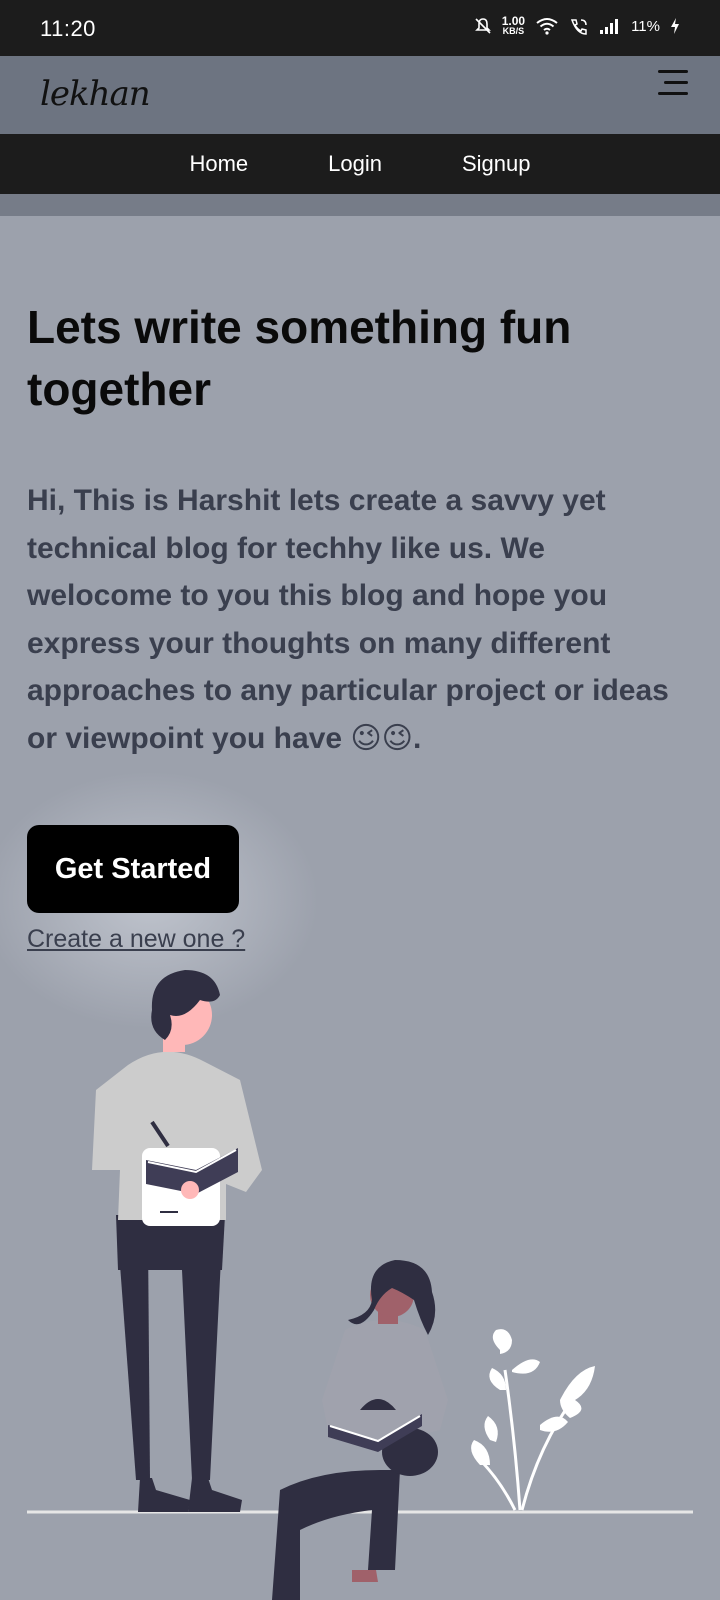 The height and width of the screenshot is (1600, 720). What do you see at coordinates (360, 1430) in the screenshot?
I see `sitting-person-figure` at bounding box center [360, 1430].